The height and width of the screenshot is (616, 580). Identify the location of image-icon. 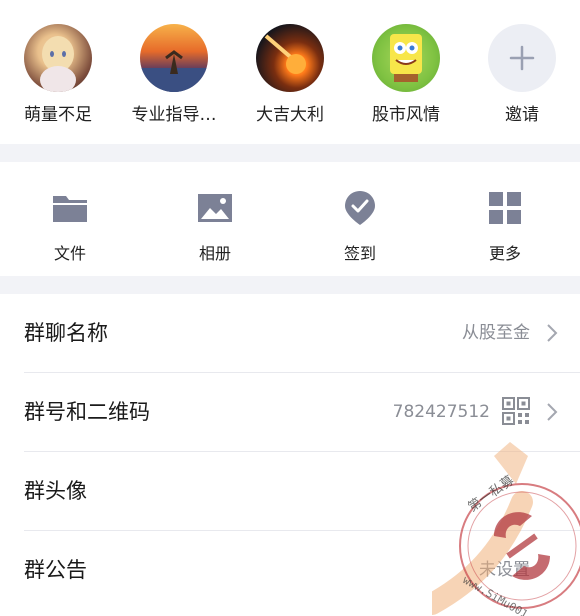
(215, 208).